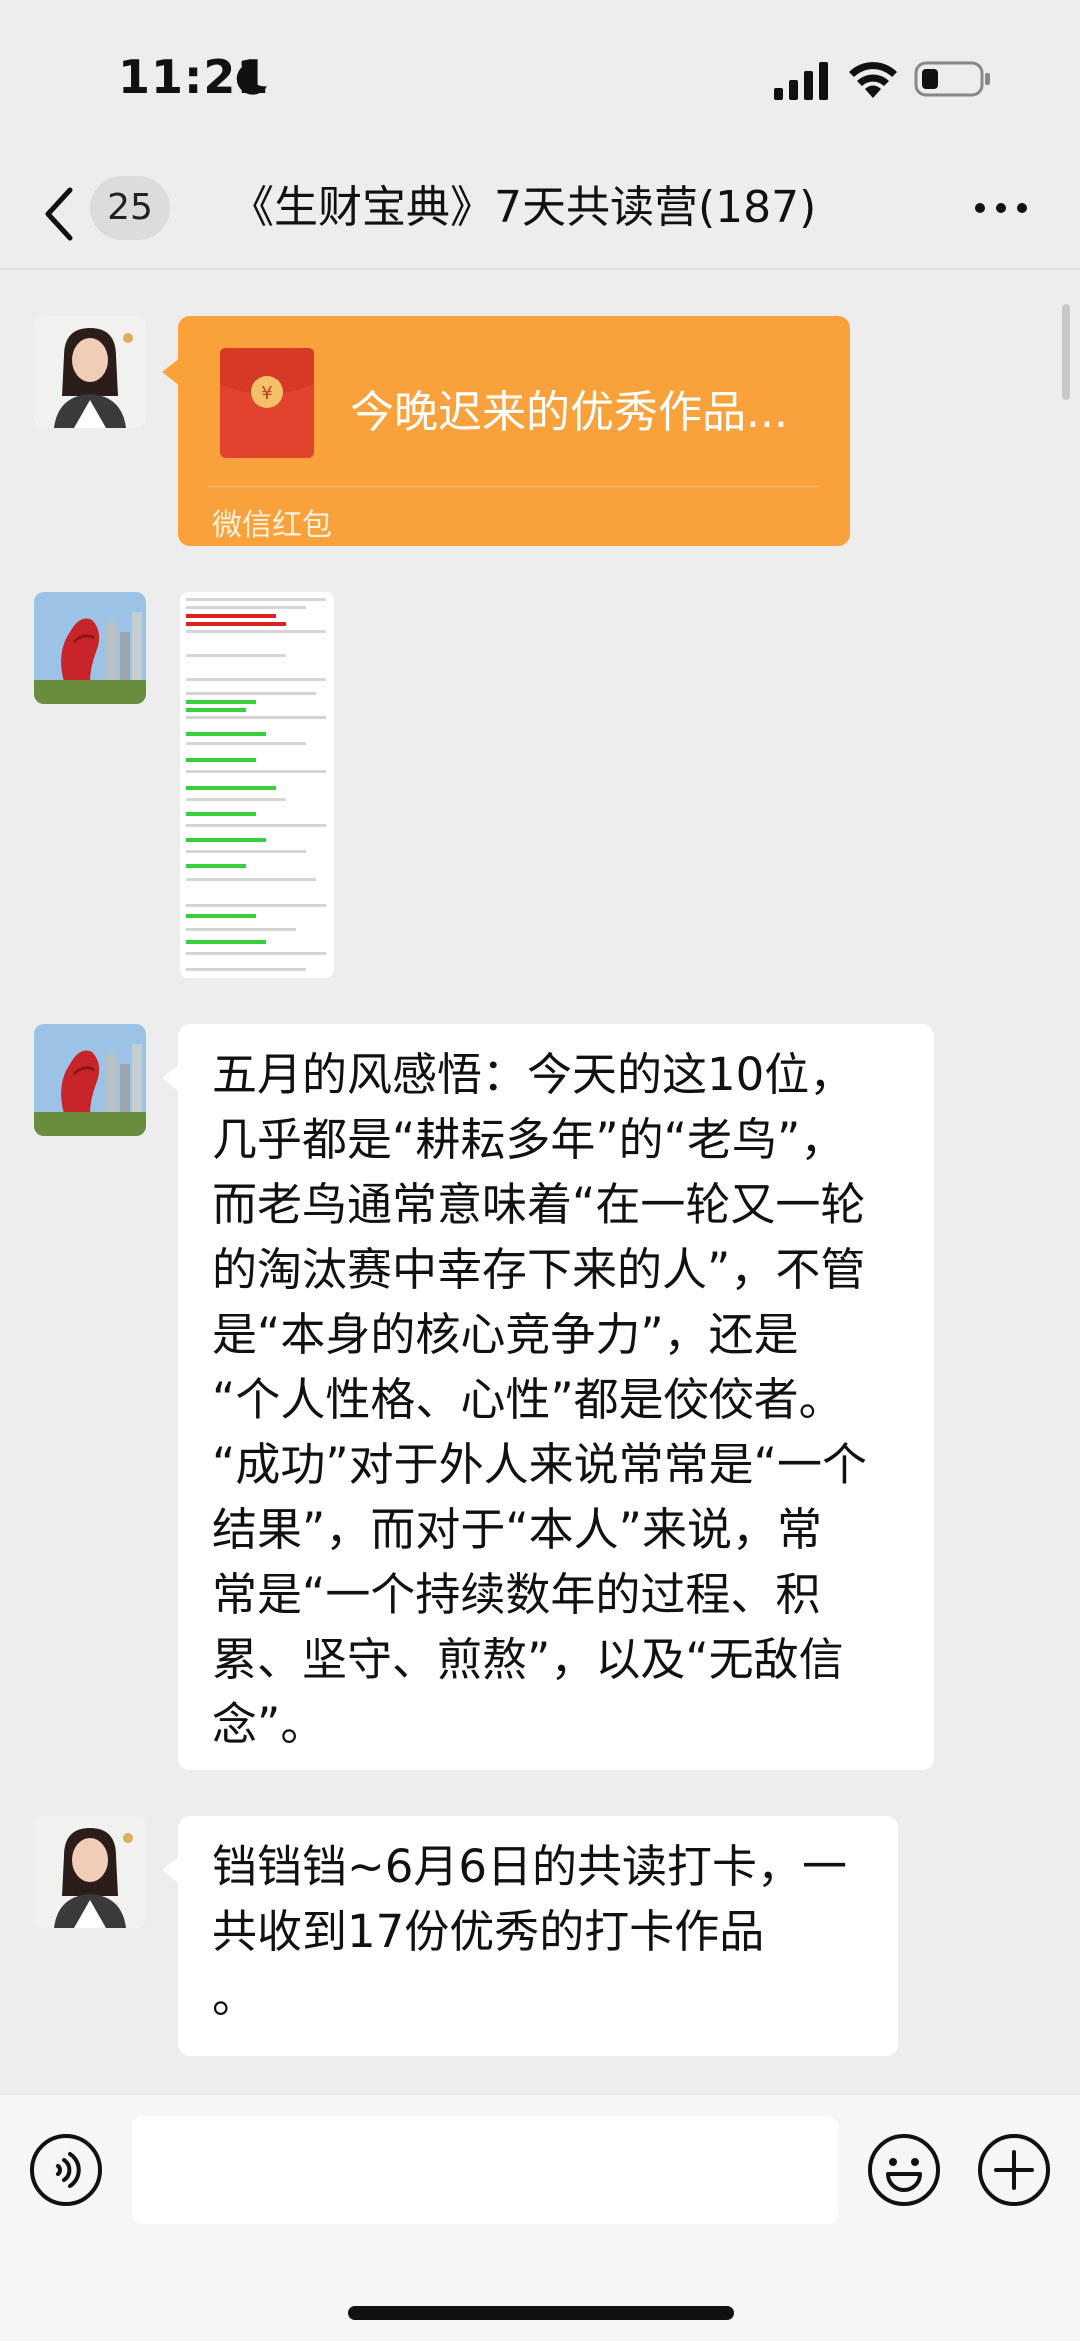  Describe the element at coordinates (873, 80) in the screenshot. I see `wifi-icon` at that location.